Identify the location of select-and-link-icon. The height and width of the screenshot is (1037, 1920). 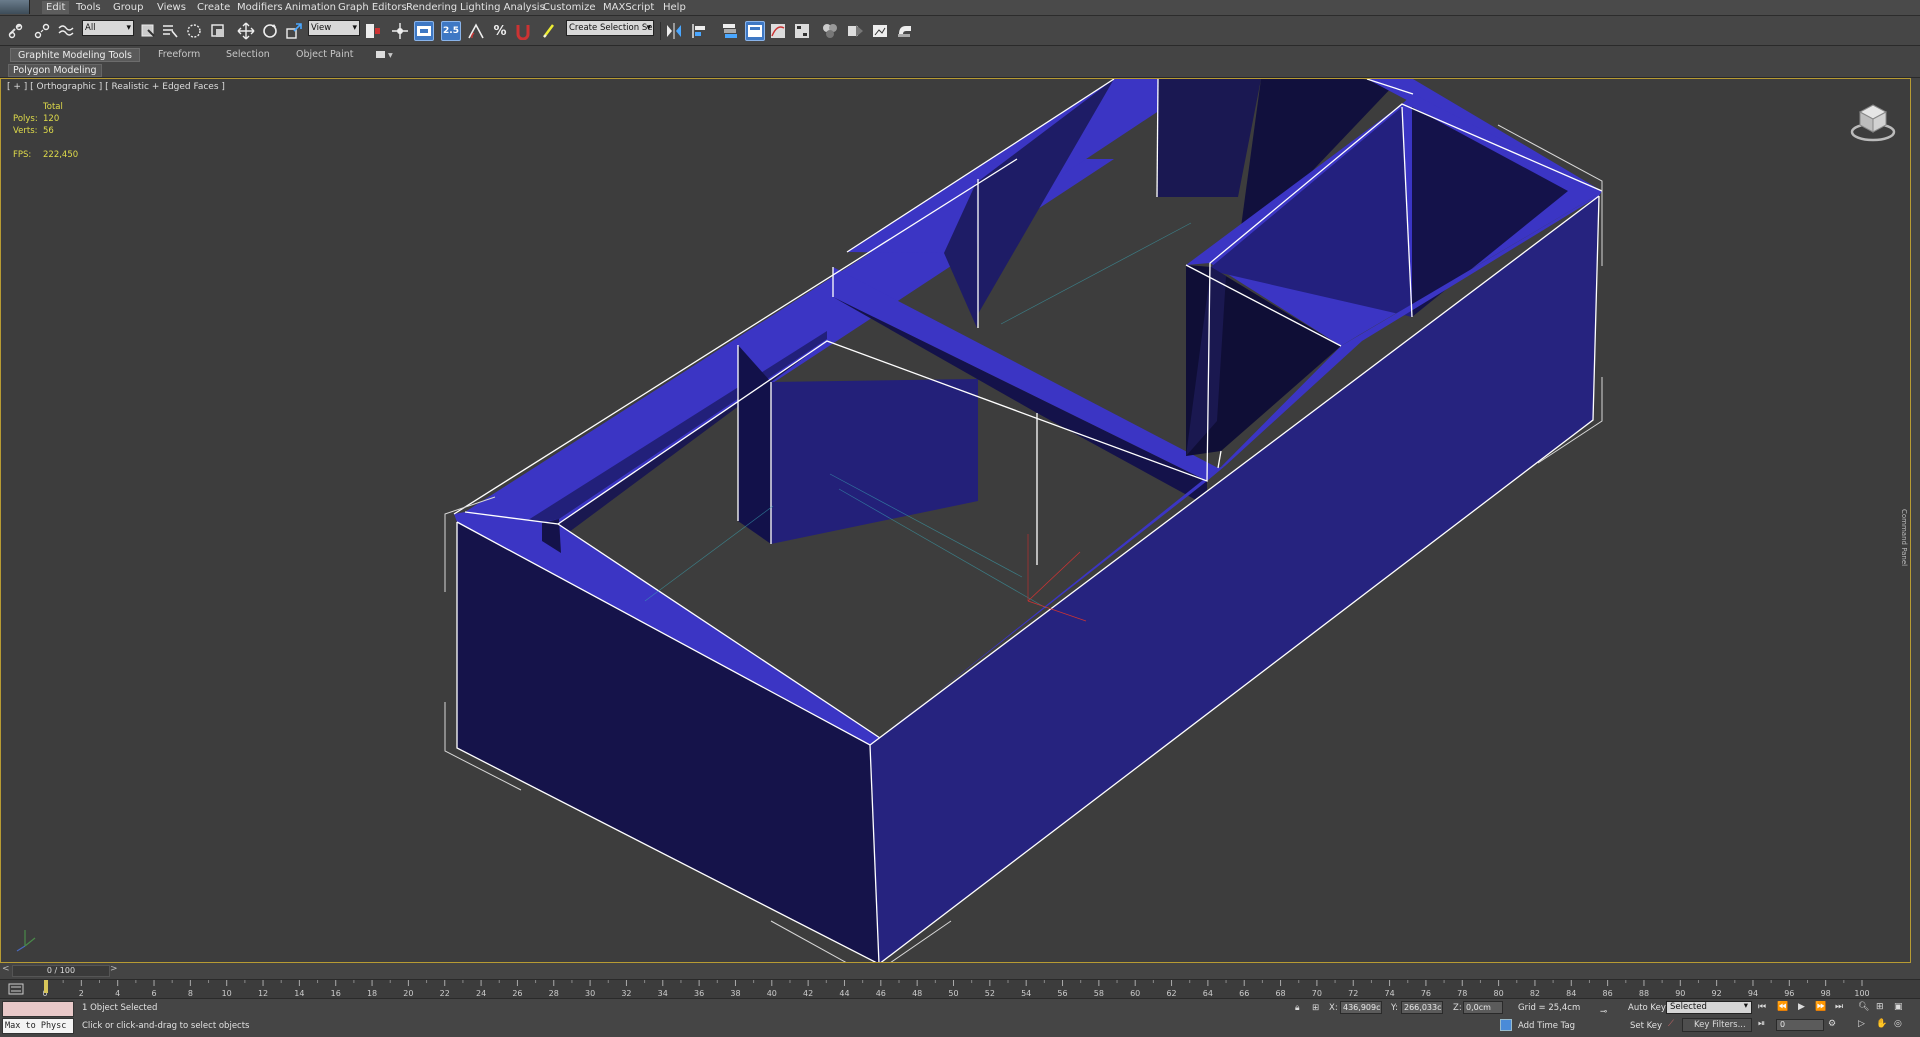
(16, 31).